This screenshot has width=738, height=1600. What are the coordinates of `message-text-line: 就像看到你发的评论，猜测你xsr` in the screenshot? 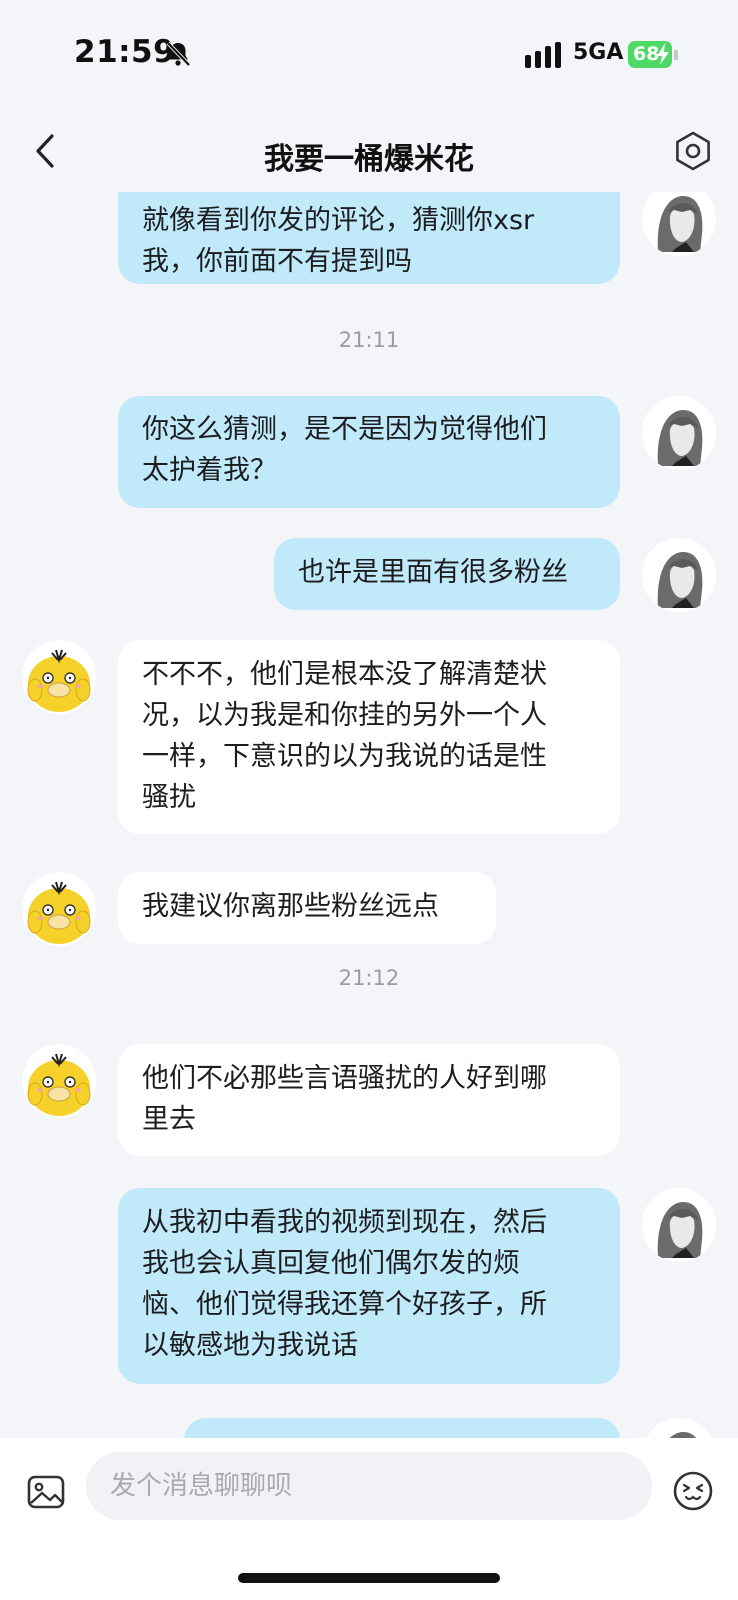 It's located at (338, 220).